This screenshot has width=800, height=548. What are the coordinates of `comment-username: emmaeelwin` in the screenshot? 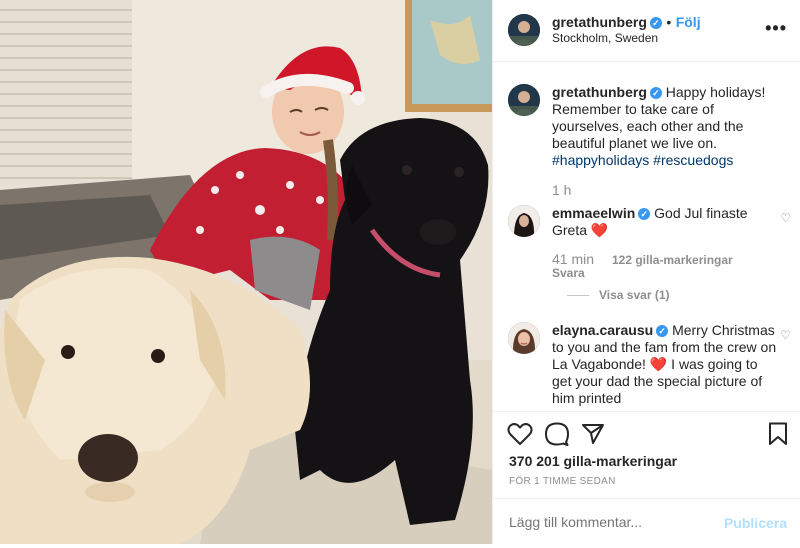 It's located at (593, 213).